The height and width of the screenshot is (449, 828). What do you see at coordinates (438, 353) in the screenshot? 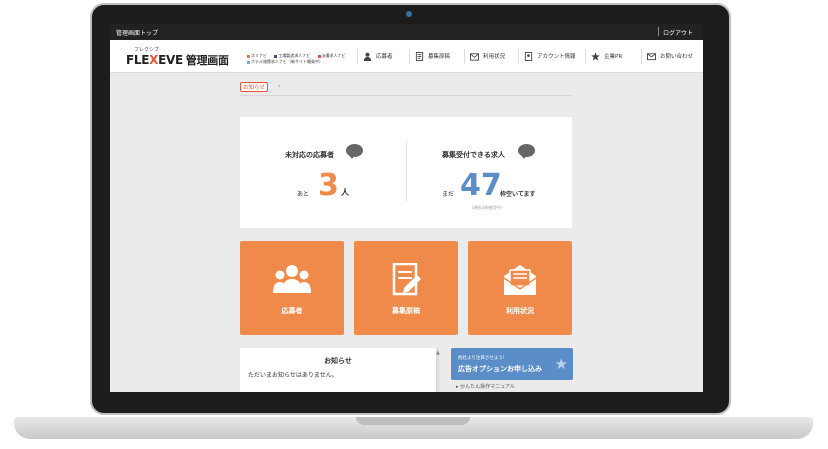
I see `scroll-up-arrow: ▲` at bounding box center [438, 353].